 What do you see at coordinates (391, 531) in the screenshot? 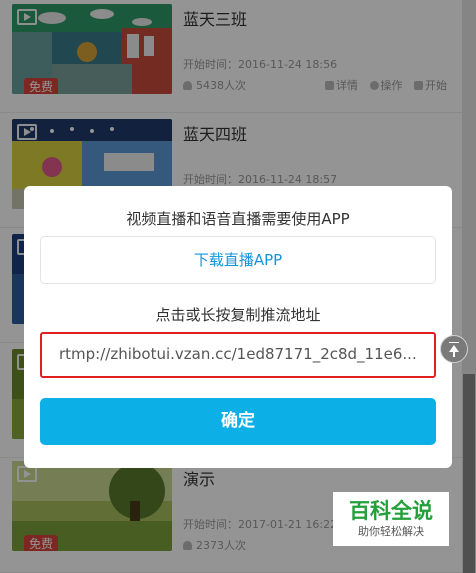
I see `watermark-sub: 助你轻松解决` at bounding box center [391, 531].